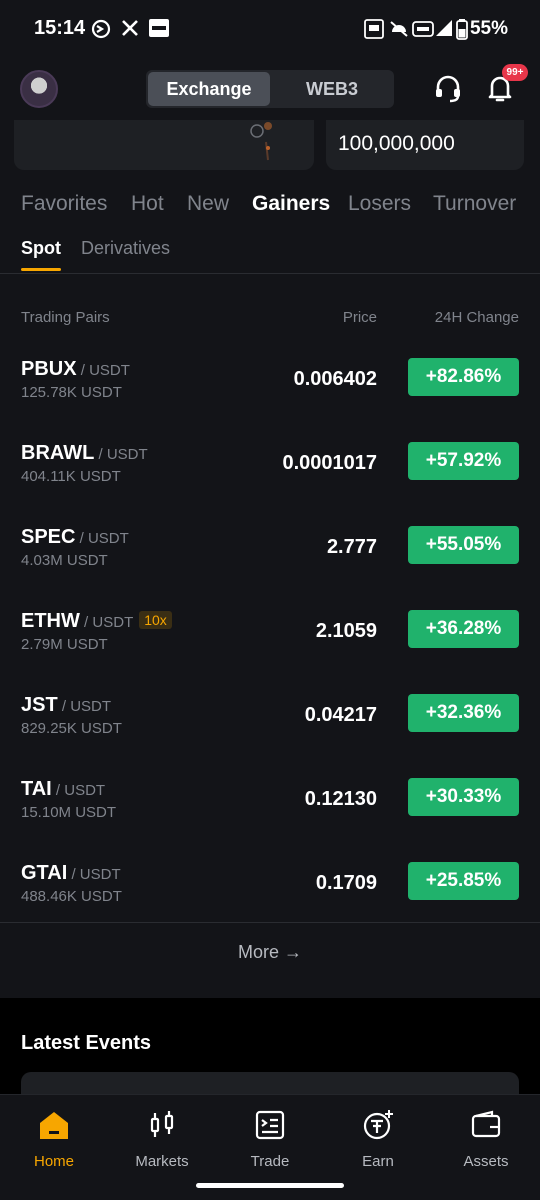 The image size is (540, 1200). Describe the element at coordinates (75, 537) in the screenshot. I see `pair-name: SPEC / USDT` at that location.